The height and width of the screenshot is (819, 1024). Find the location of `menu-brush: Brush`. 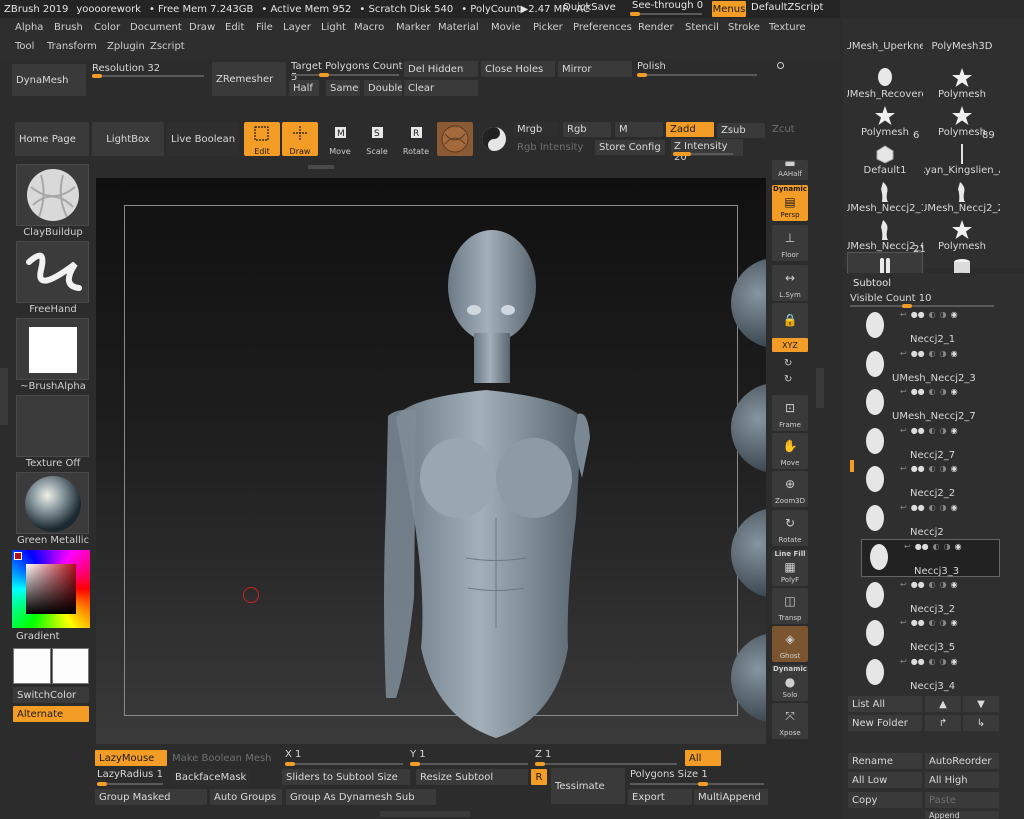

menu-brush: Brush is located at coordinates (68, 27).